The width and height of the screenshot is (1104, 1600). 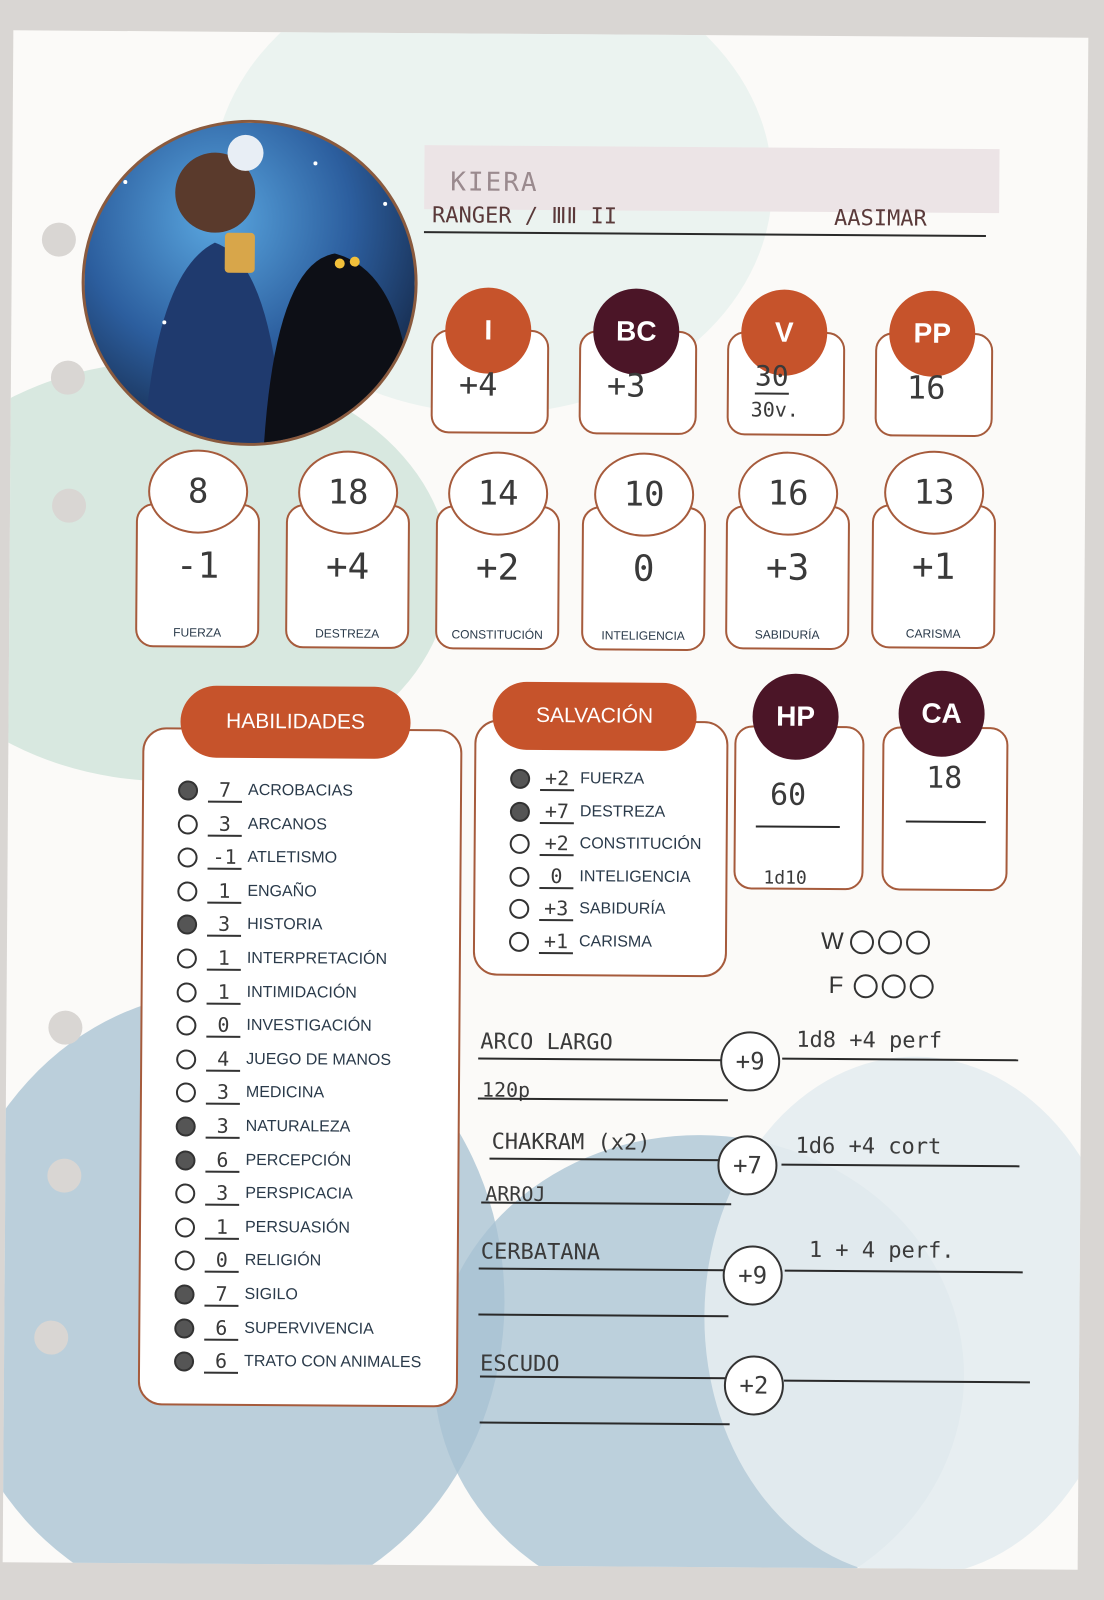 What do you see at coordinates (285, 925) in the screenshot?
I see `skill-name: HISTORIA` at bounding box center [285, 925].